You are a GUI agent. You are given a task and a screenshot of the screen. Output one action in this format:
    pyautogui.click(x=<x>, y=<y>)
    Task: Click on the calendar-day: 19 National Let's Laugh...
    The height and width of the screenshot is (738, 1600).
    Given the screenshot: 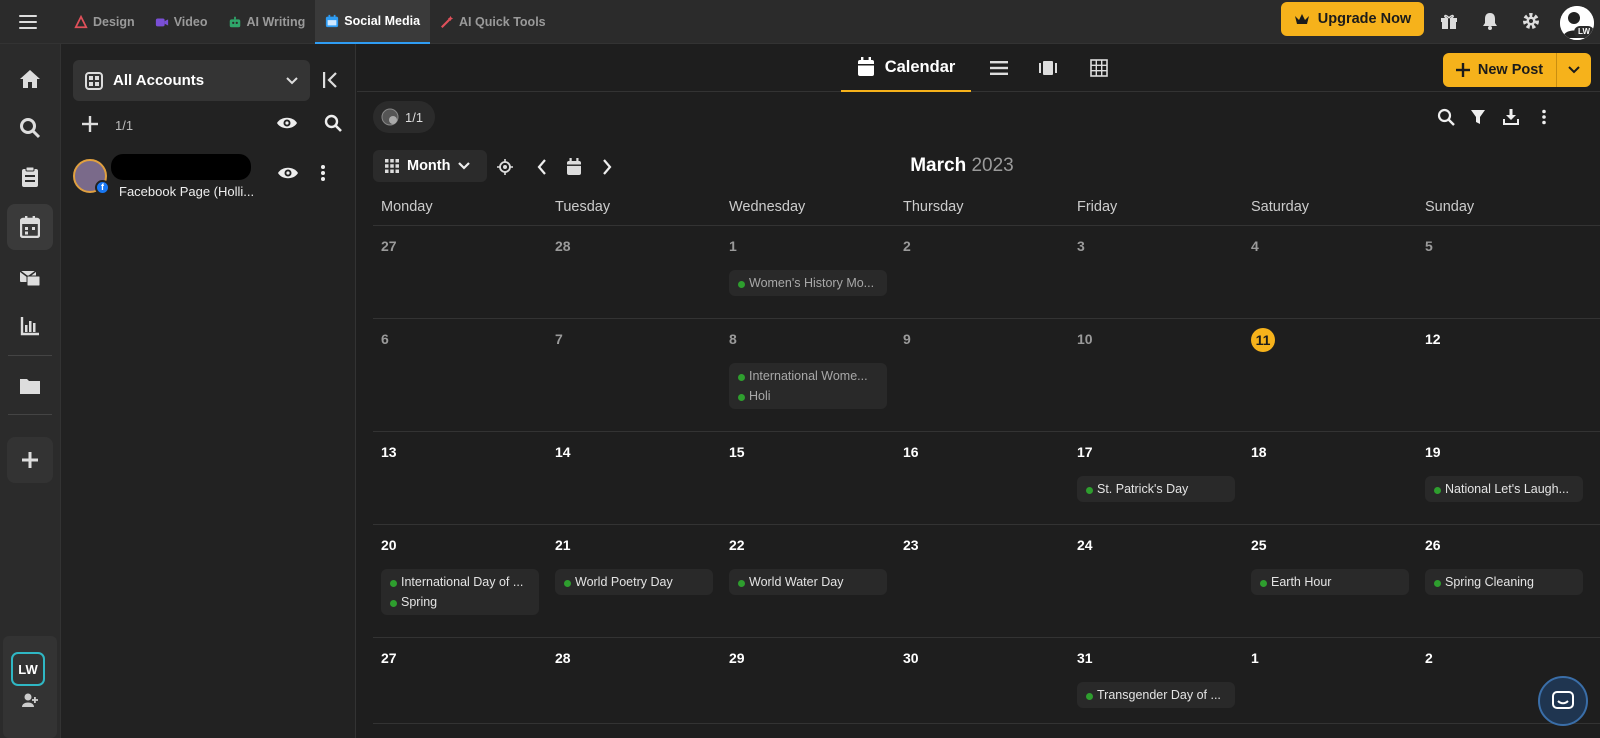 What is the action you would take?
    pyautogui.click(x=1504, y=478)
    